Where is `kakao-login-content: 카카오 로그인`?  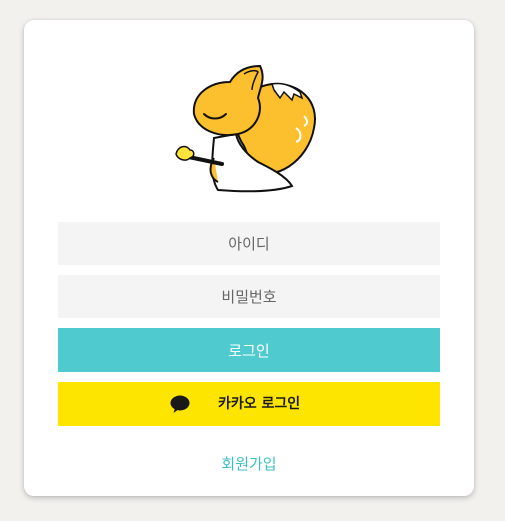 kakao-login-content: 카카오 로그인 is located at coordinates (249, 404).